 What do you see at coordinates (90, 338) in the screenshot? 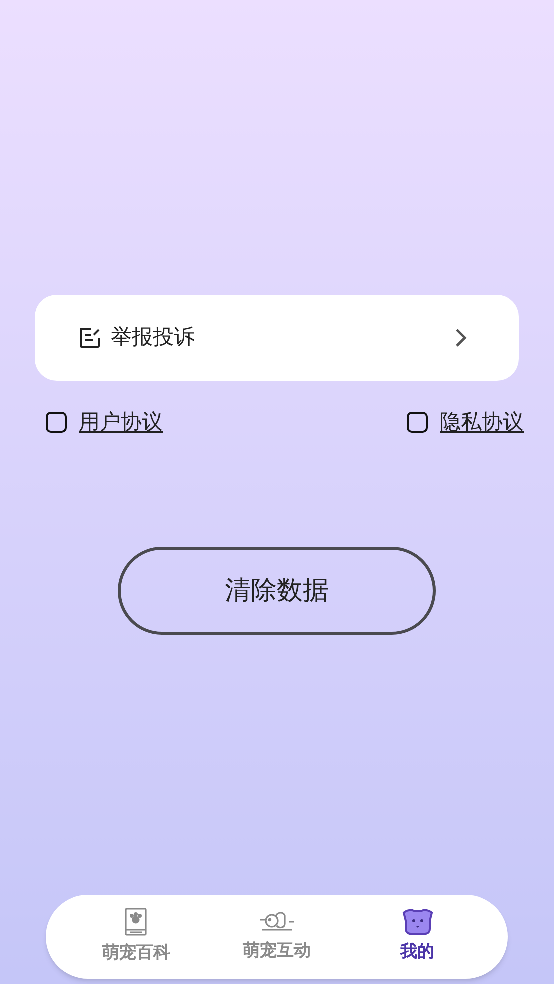
I see `edit-icon` at bounding box center [90, 338].